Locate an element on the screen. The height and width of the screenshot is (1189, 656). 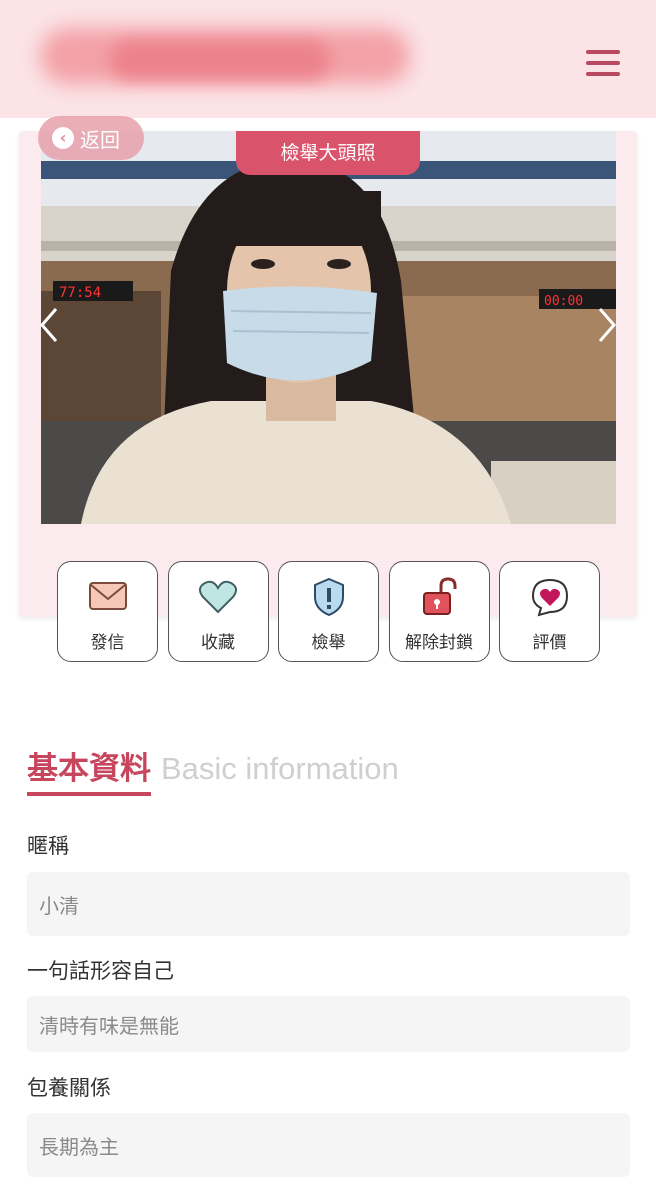
report-button: 檢舉 is located at coordinates (328, 611).